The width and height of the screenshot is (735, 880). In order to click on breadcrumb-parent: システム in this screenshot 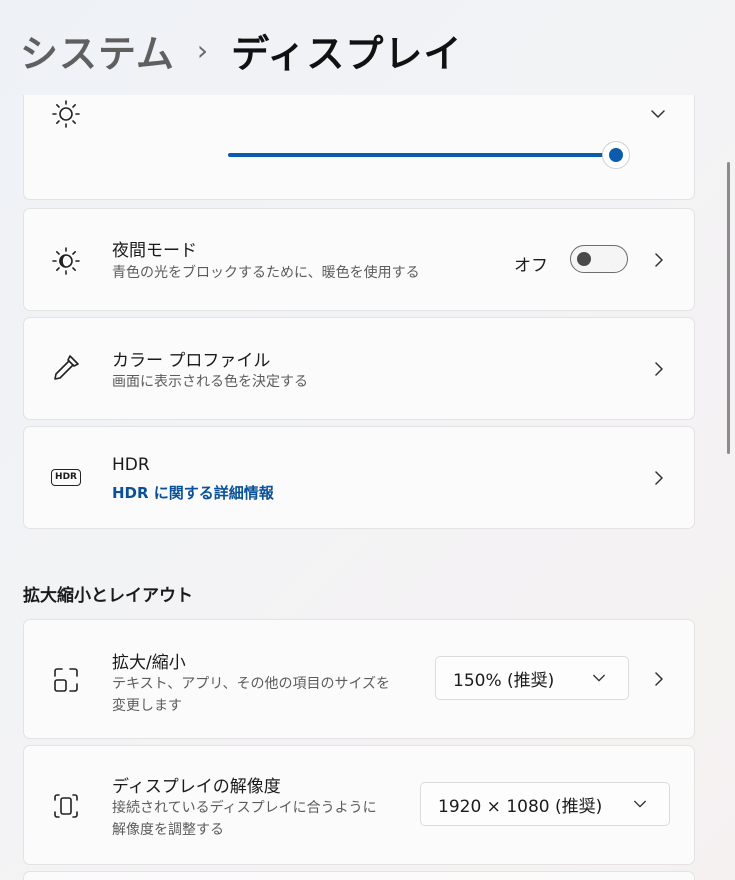, I will do `click(97, 50)`.